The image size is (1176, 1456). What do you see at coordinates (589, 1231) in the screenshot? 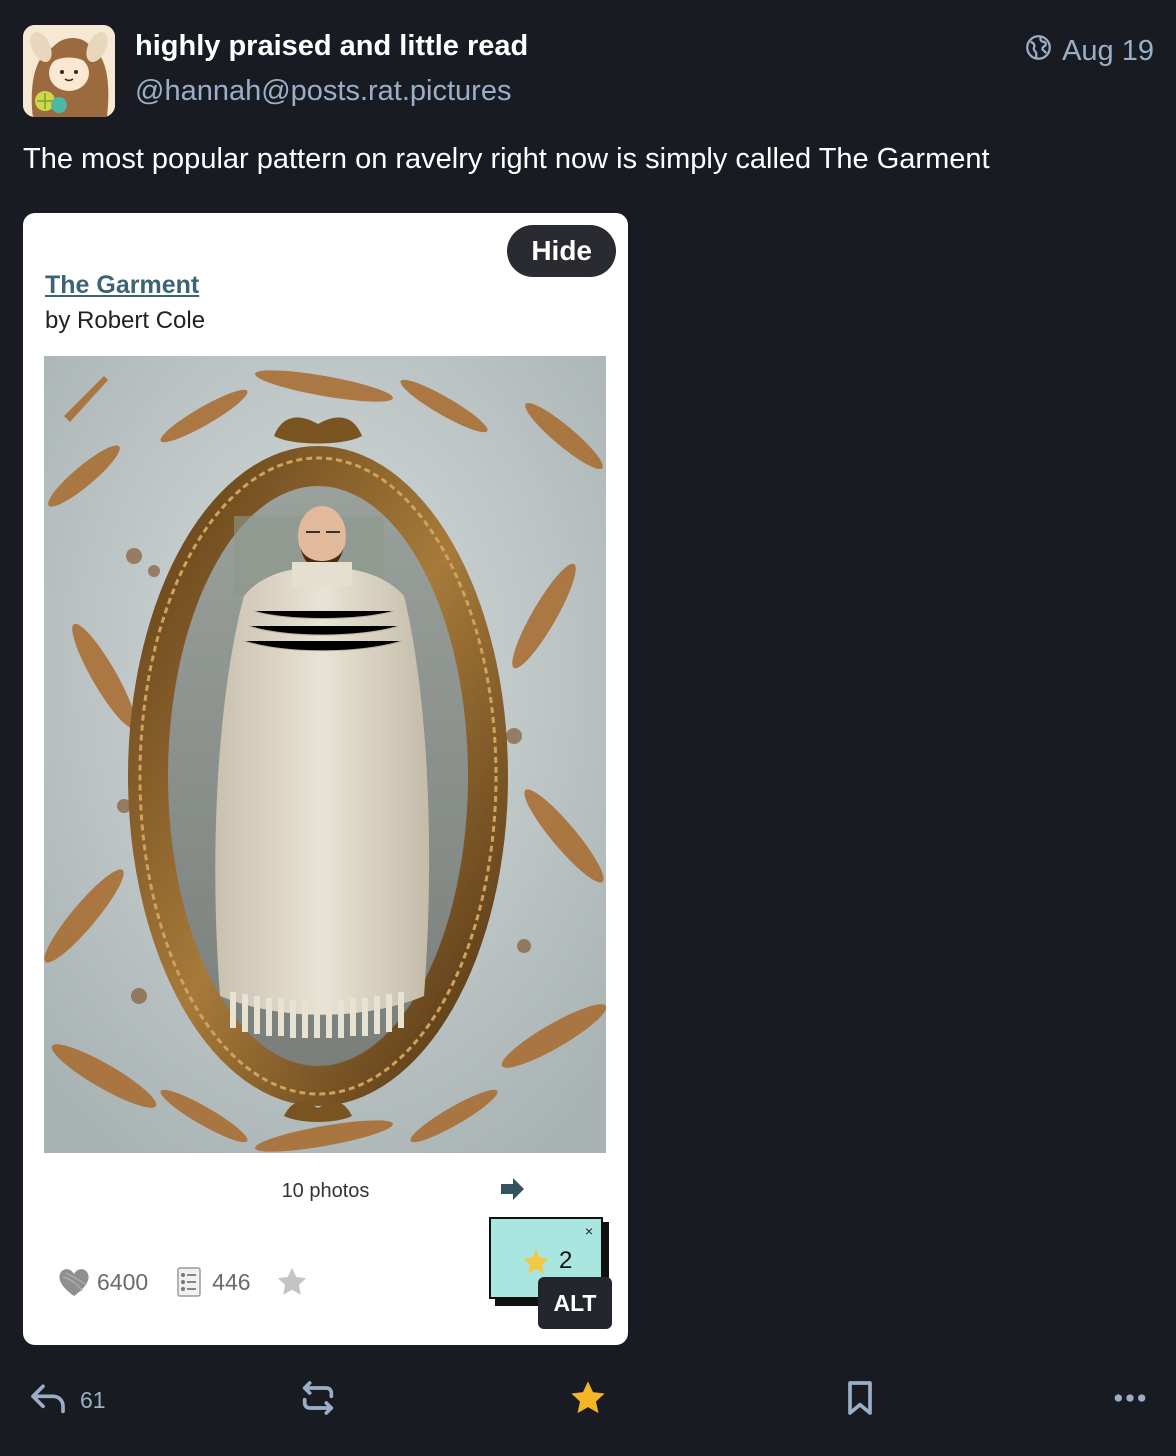
I see `badge-close-icon: ×` at bounding box center [589, 1231].